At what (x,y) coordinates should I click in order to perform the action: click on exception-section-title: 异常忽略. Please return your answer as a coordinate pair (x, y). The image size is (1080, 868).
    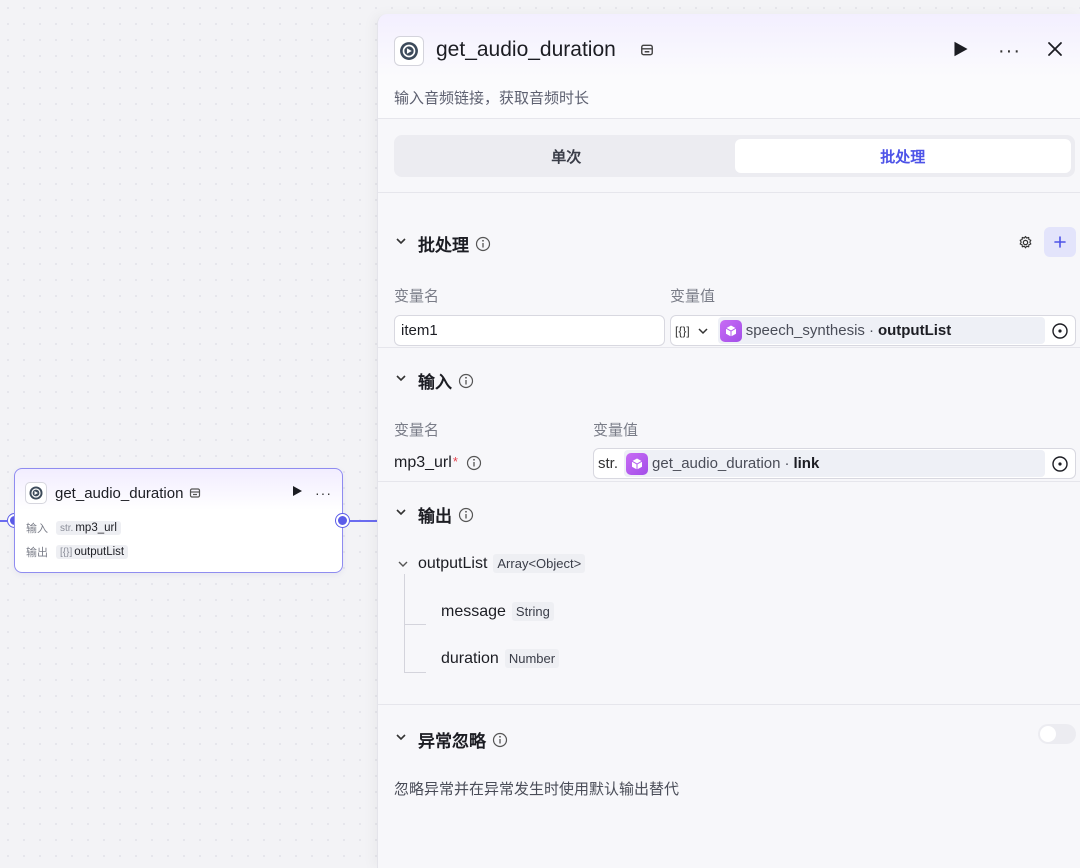
    Looking at the image, I should click on (452, 741).